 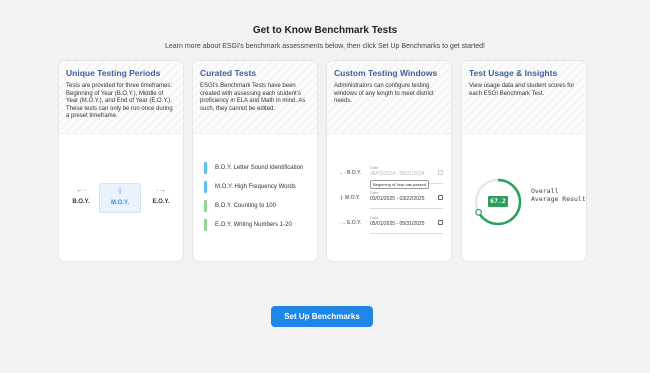 What do you see at coordinates (349, 198) in the screenshot?
I see `window-label: ·|· M.O.Y.` at bounding box center [349, 198].